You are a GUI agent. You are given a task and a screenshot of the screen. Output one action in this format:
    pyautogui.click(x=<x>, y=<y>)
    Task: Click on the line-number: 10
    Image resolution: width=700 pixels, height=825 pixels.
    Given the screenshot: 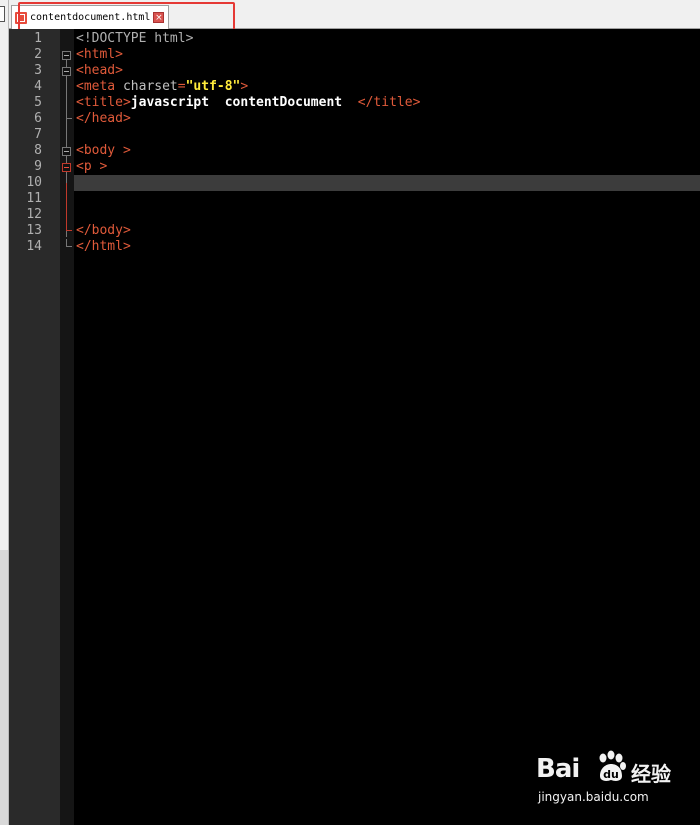 What is the action you would take?
    pyautogui.click(x=34, y=182)
    